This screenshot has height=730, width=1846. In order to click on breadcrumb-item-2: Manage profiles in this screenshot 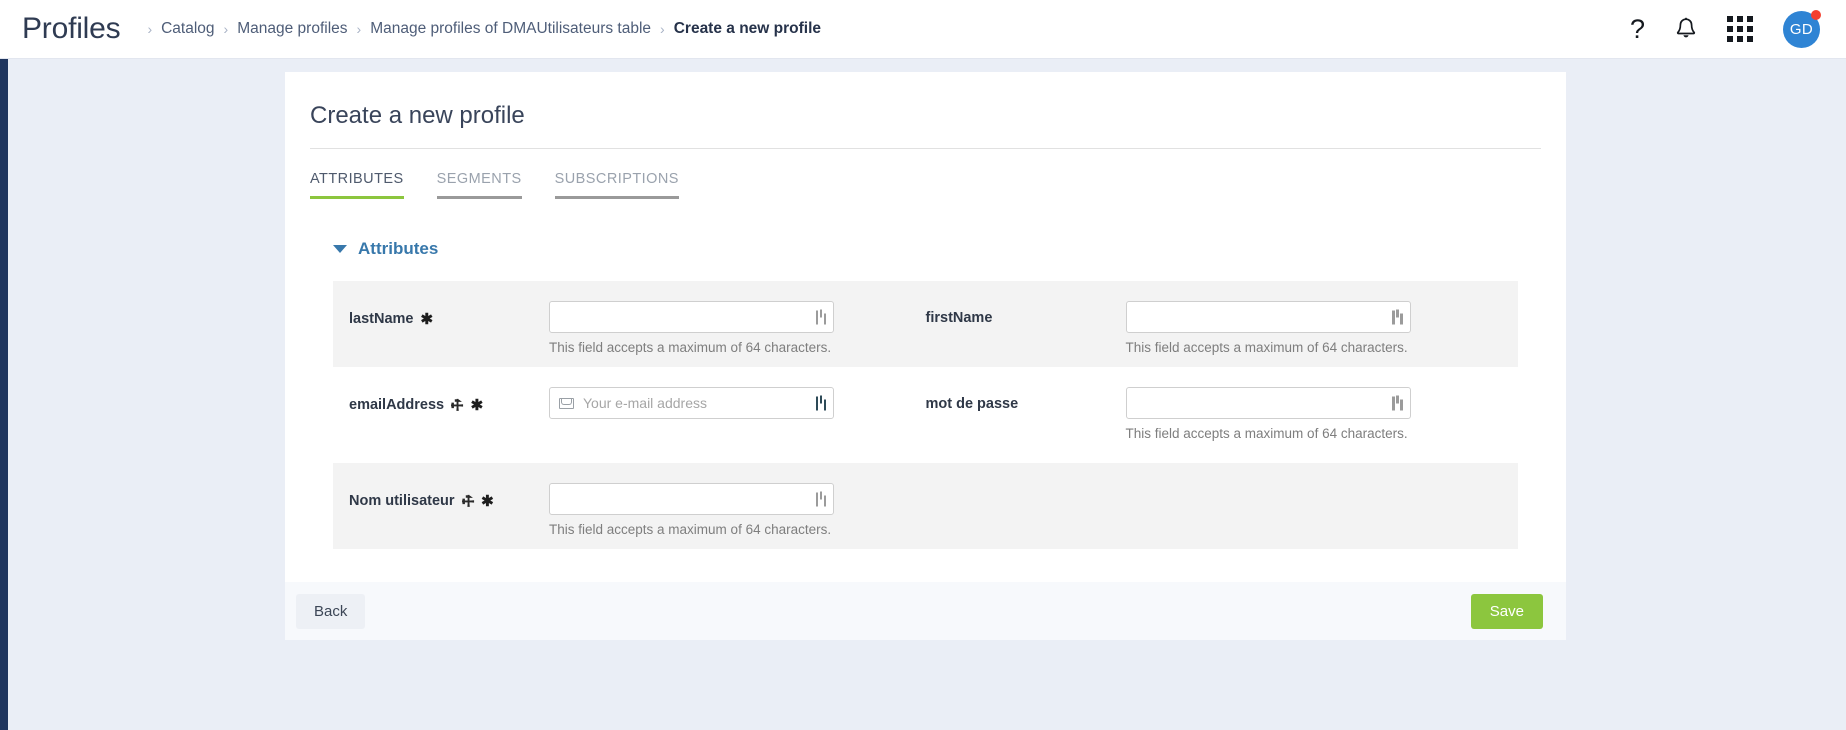, I will do `click(292, 29)`.